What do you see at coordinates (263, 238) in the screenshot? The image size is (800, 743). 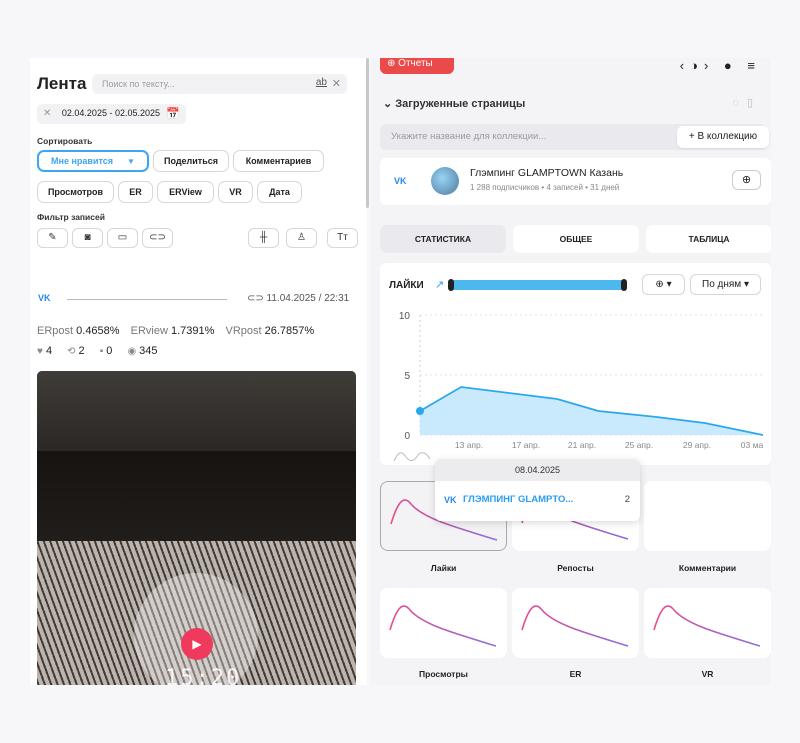 I see `filter-grid-icon: ╫` at bounding box center [263, 238].